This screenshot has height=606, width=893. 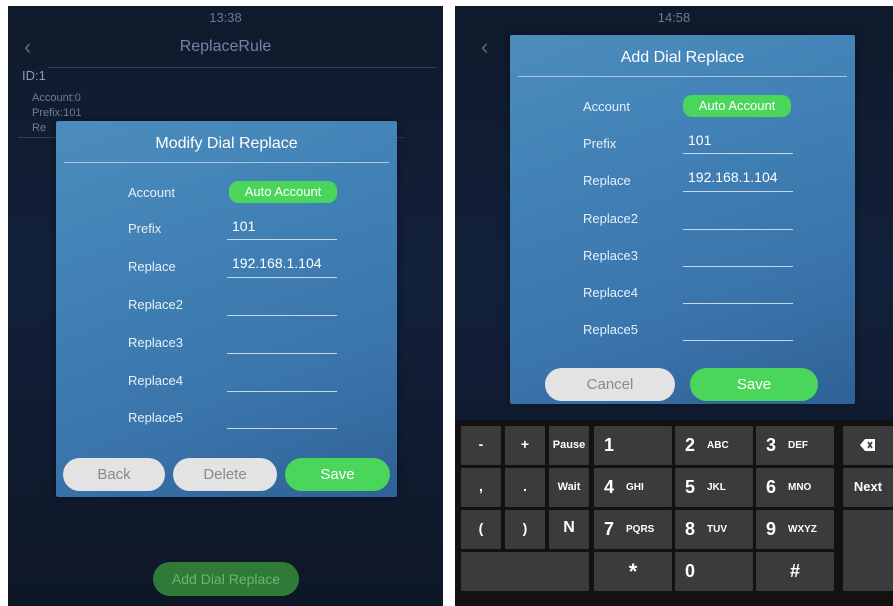 I want to click on key-star: *, so click(x=633, y=571).